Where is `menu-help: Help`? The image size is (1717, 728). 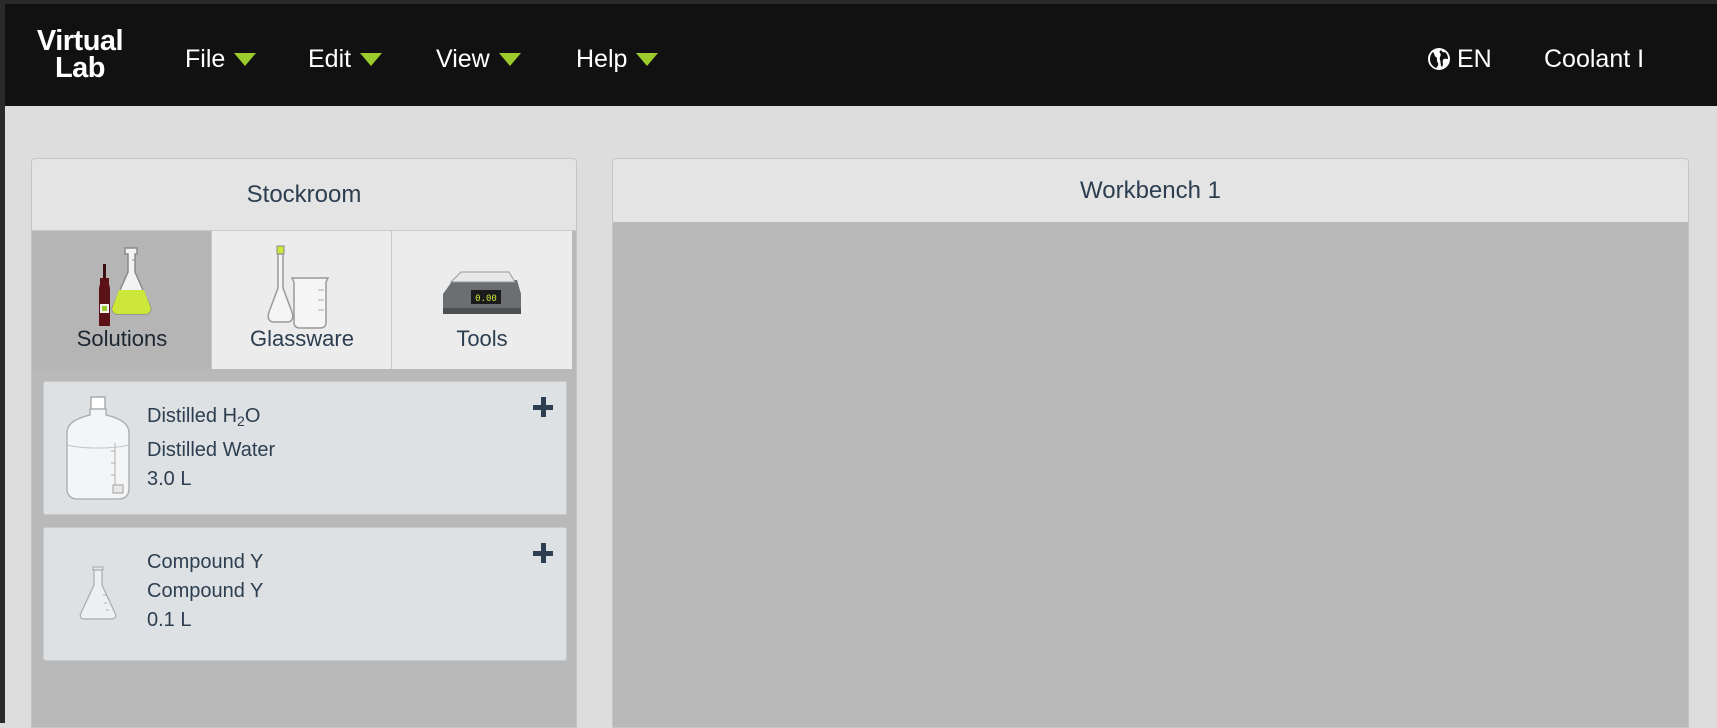 menu-help: Help is located at coordinates (617, 59).